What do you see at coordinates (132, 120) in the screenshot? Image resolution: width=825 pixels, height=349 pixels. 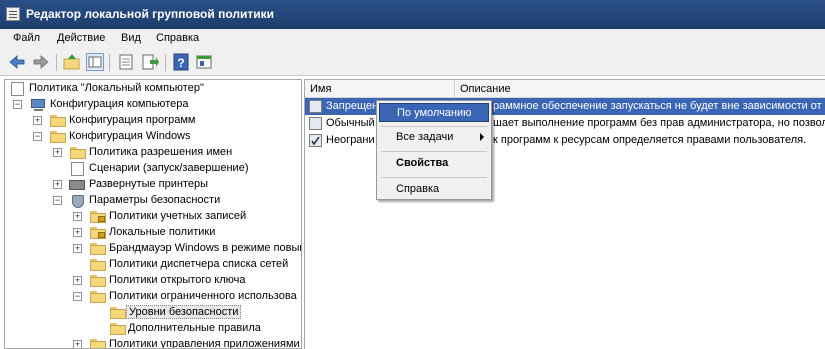 I see `tree-item-label: Конфигурация программ` at bounding box center [132, 120].